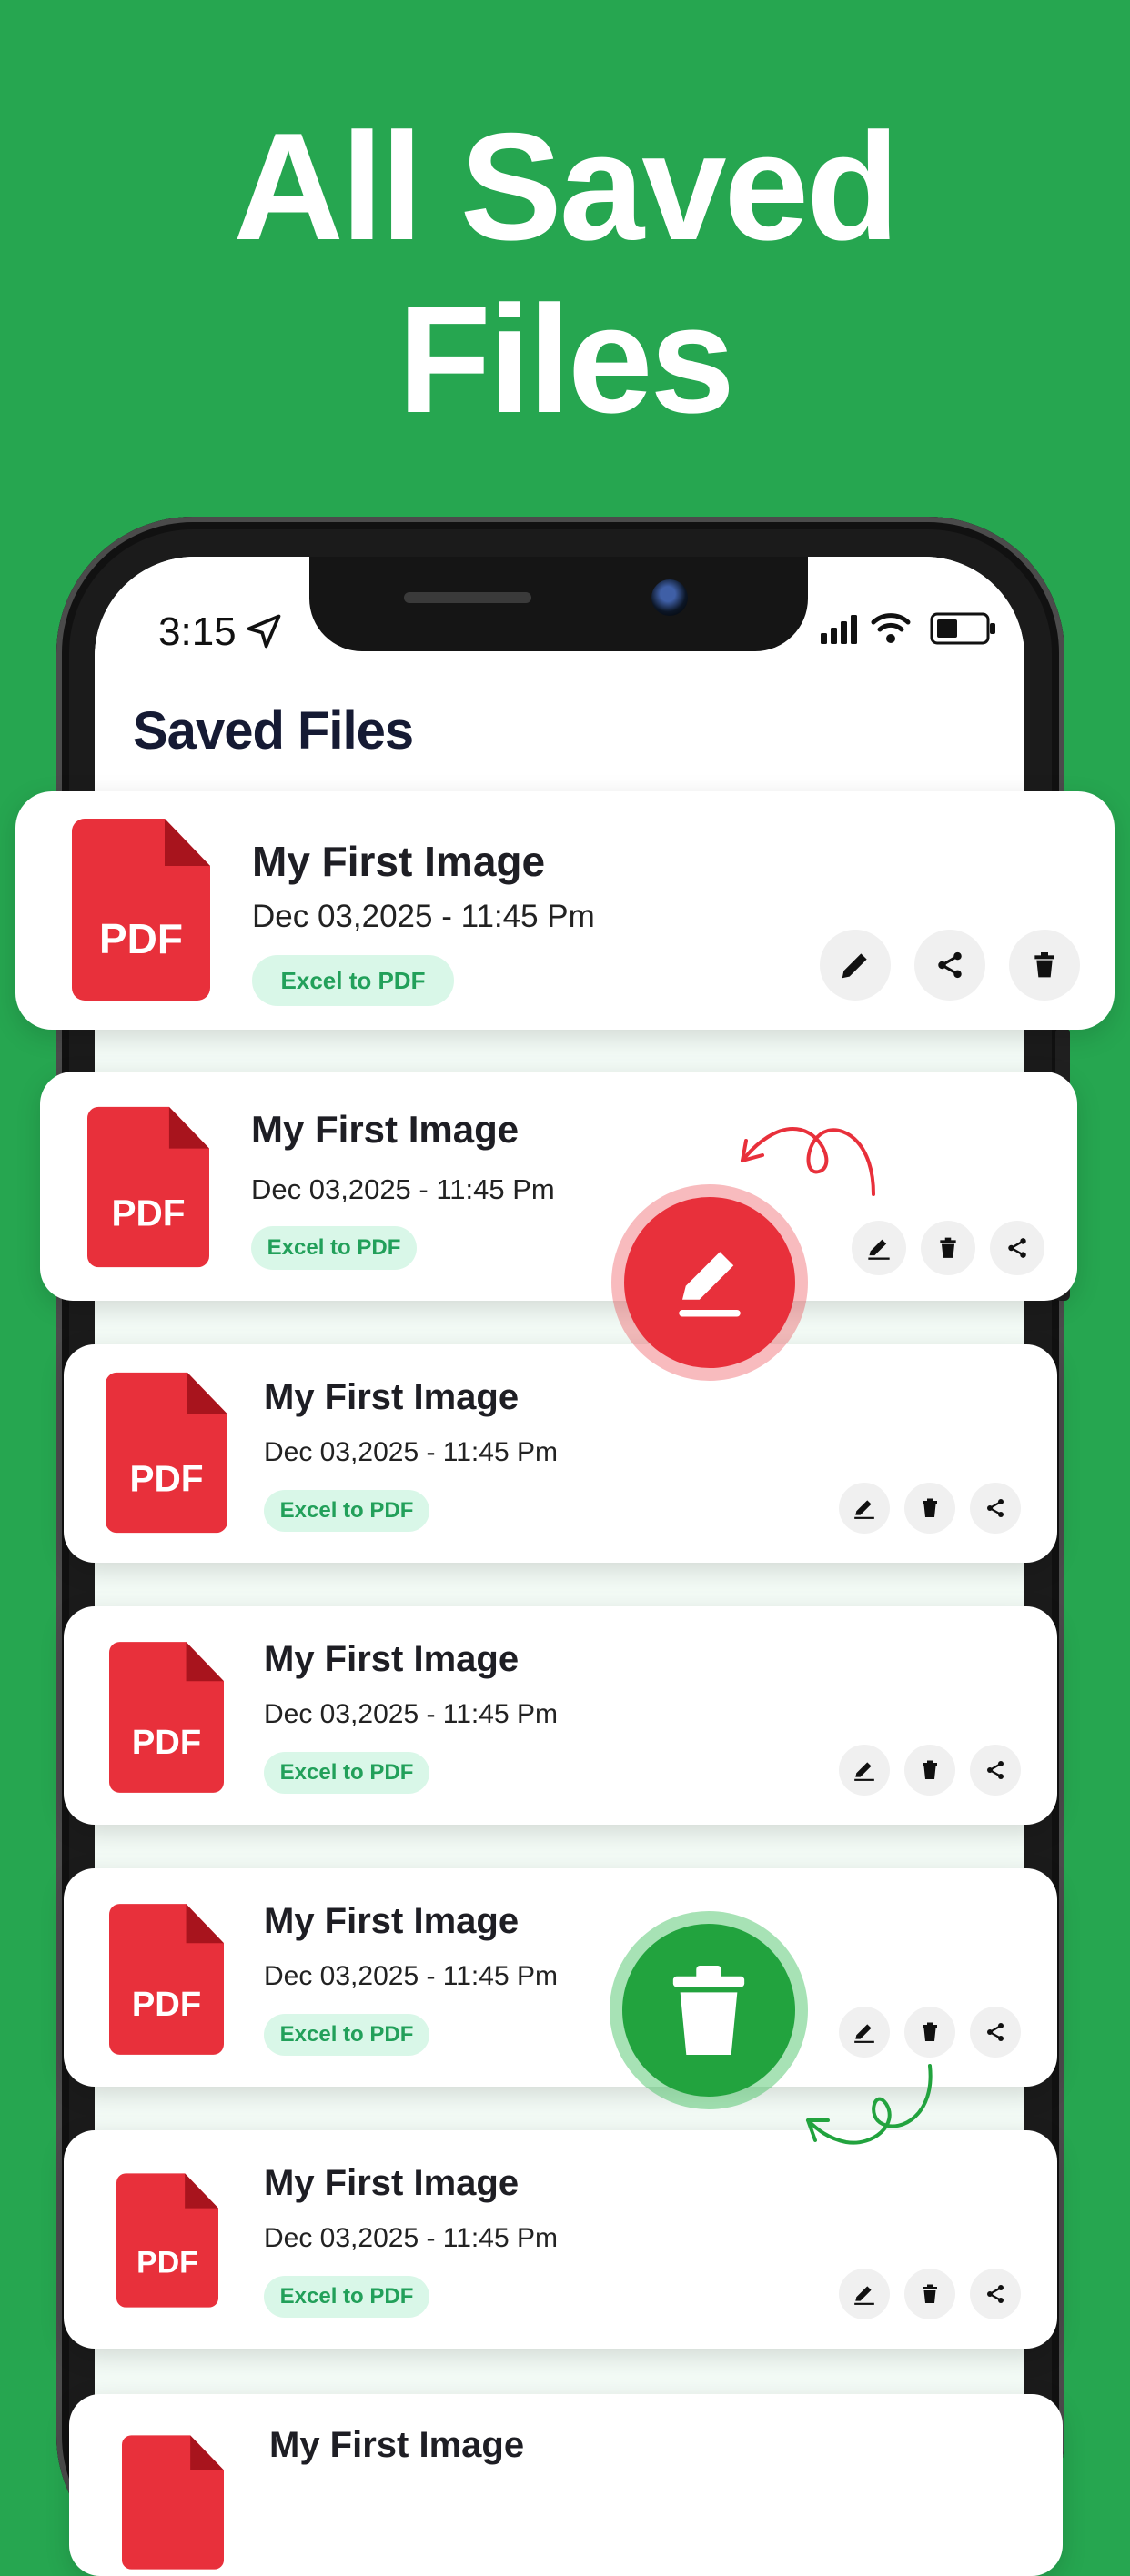 This screenshot has width=1130, height=2576. Describe the element at coordinates (870, 2104) in the screenshot. I see `green-arrow-icon` at that location.